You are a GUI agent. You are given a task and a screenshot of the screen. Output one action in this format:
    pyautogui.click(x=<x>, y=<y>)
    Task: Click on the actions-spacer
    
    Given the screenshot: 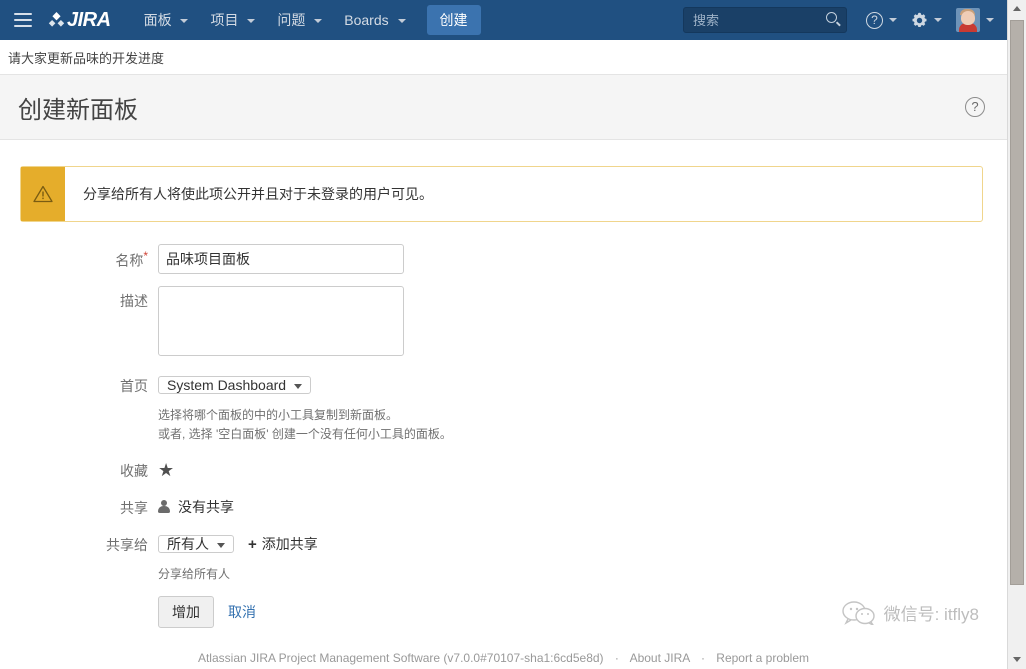 What is the action you would take?
    pyautogui.click(x=89, y=612)
    